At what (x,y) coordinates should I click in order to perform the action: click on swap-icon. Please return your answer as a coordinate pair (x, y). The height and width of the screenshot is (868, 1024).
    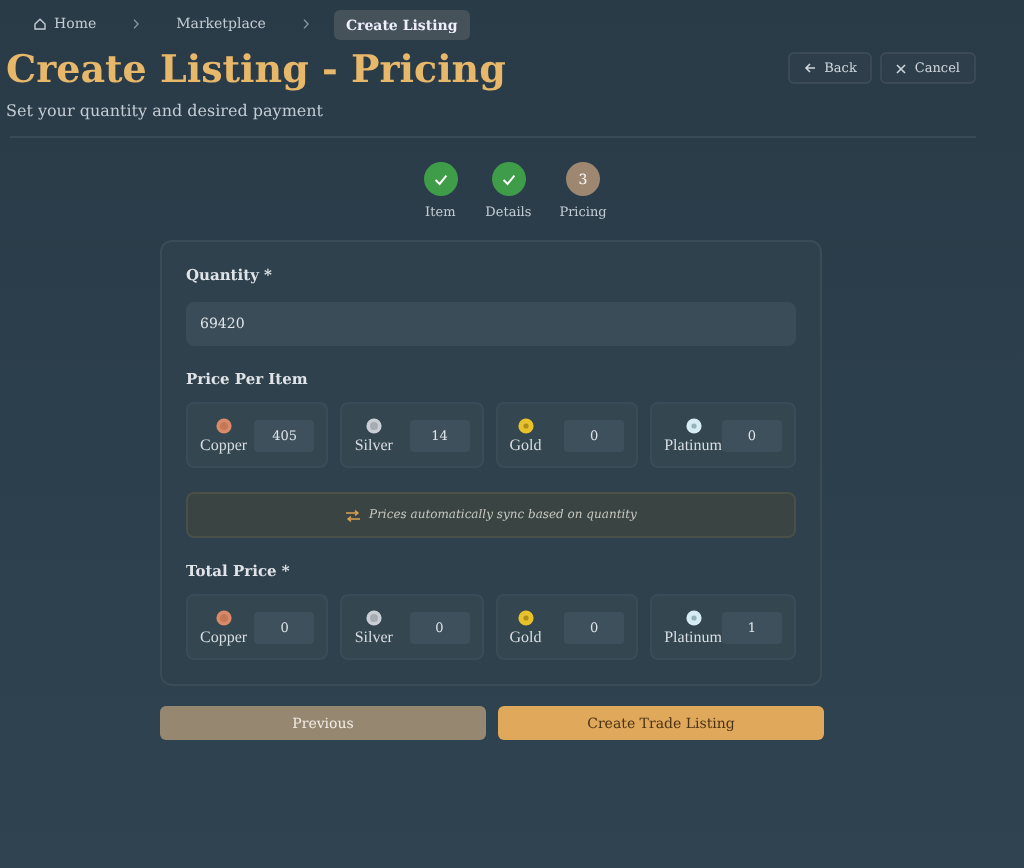
    Looking at the image, I should click on (352, 515).